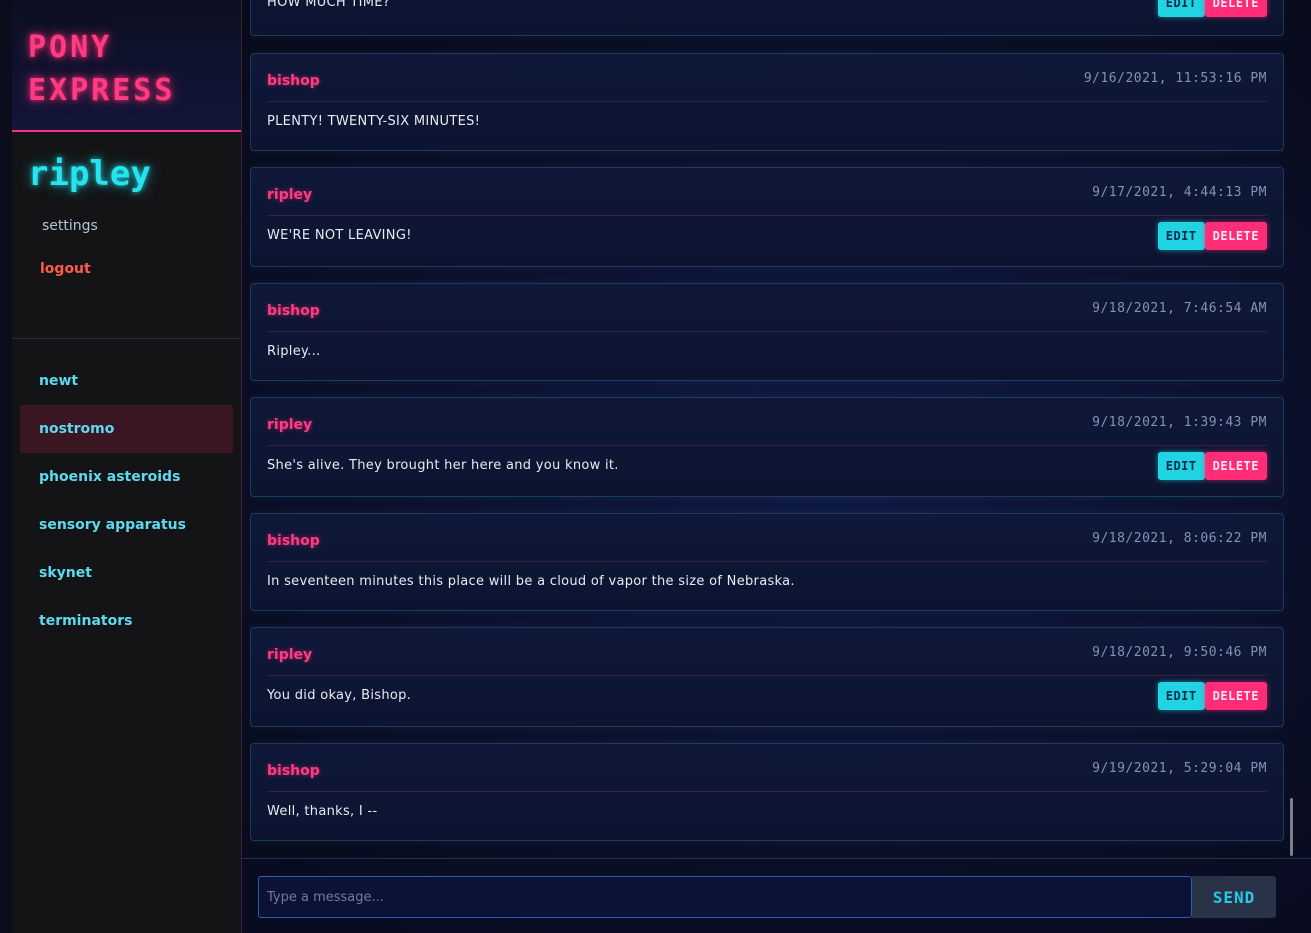  I want to click on message-header: bishop 9/19/2021, 5:29:04 PM, so click(767, 768).